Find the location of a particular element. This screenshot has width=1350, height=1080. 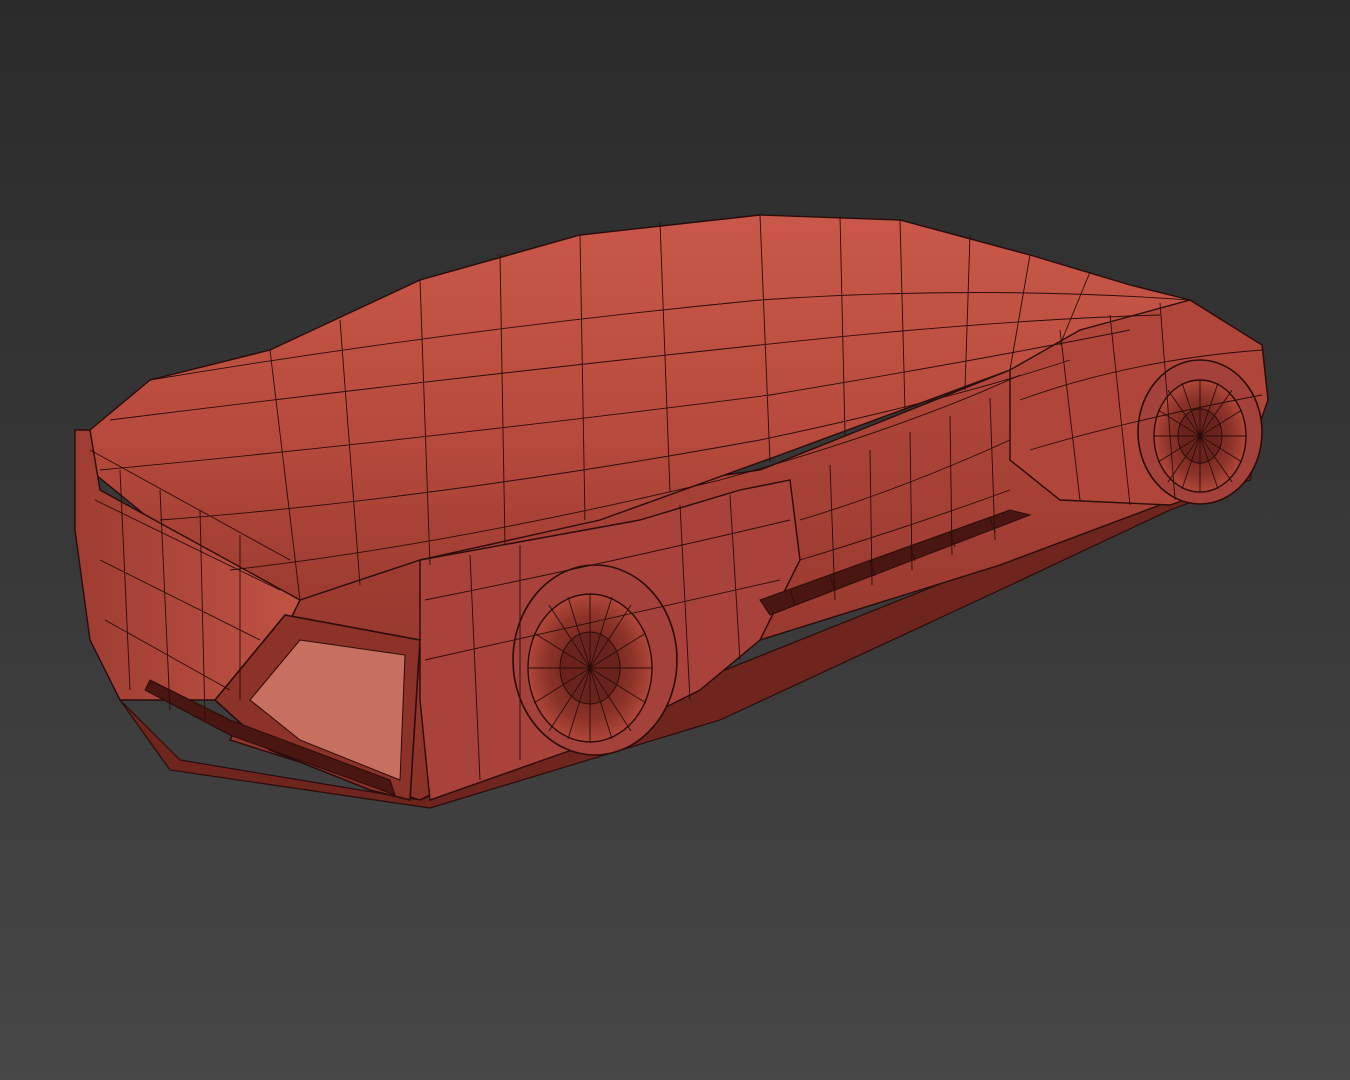

rear-wheel is located at coordinates (1200, 432).